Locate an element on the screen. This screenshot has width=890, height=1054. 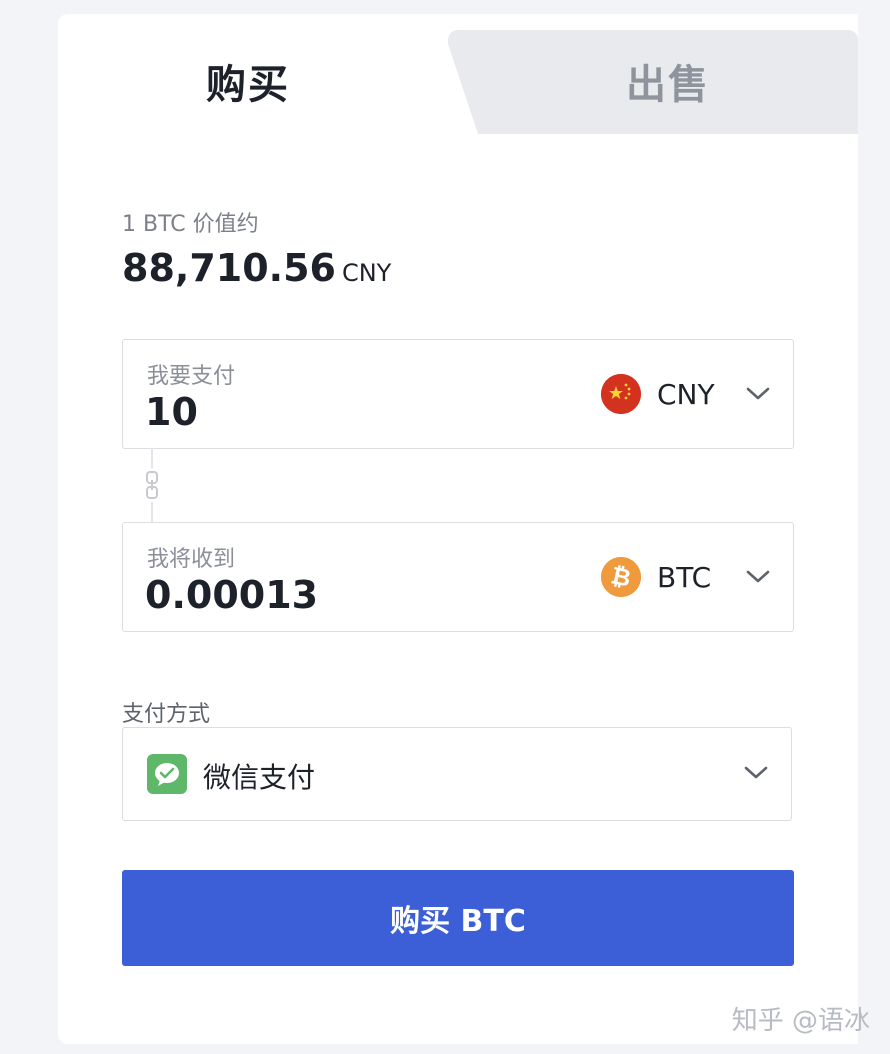
payment-method-select: 微信支付 is located at coordinates (457, 774).